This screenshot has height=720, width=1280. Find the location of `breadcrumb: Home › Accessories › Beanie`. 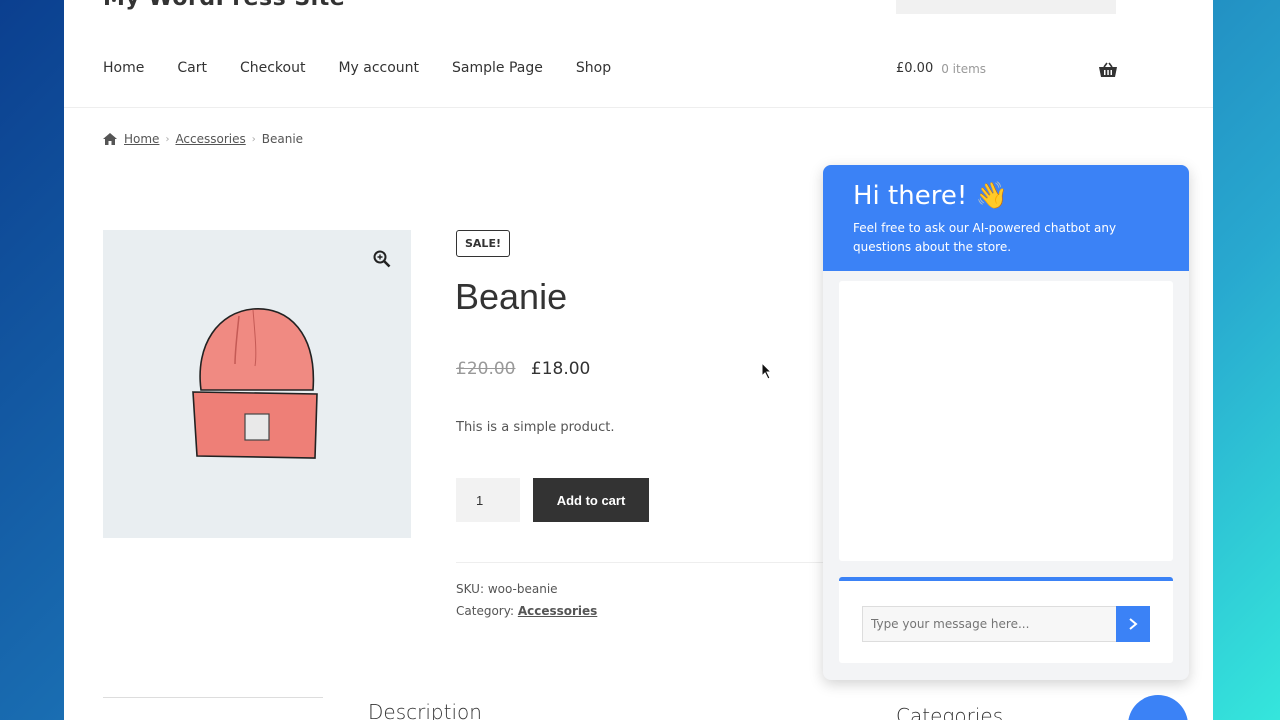

breadcrumb: Home › Accessories › Beanie is located at coordinates (203, 139).